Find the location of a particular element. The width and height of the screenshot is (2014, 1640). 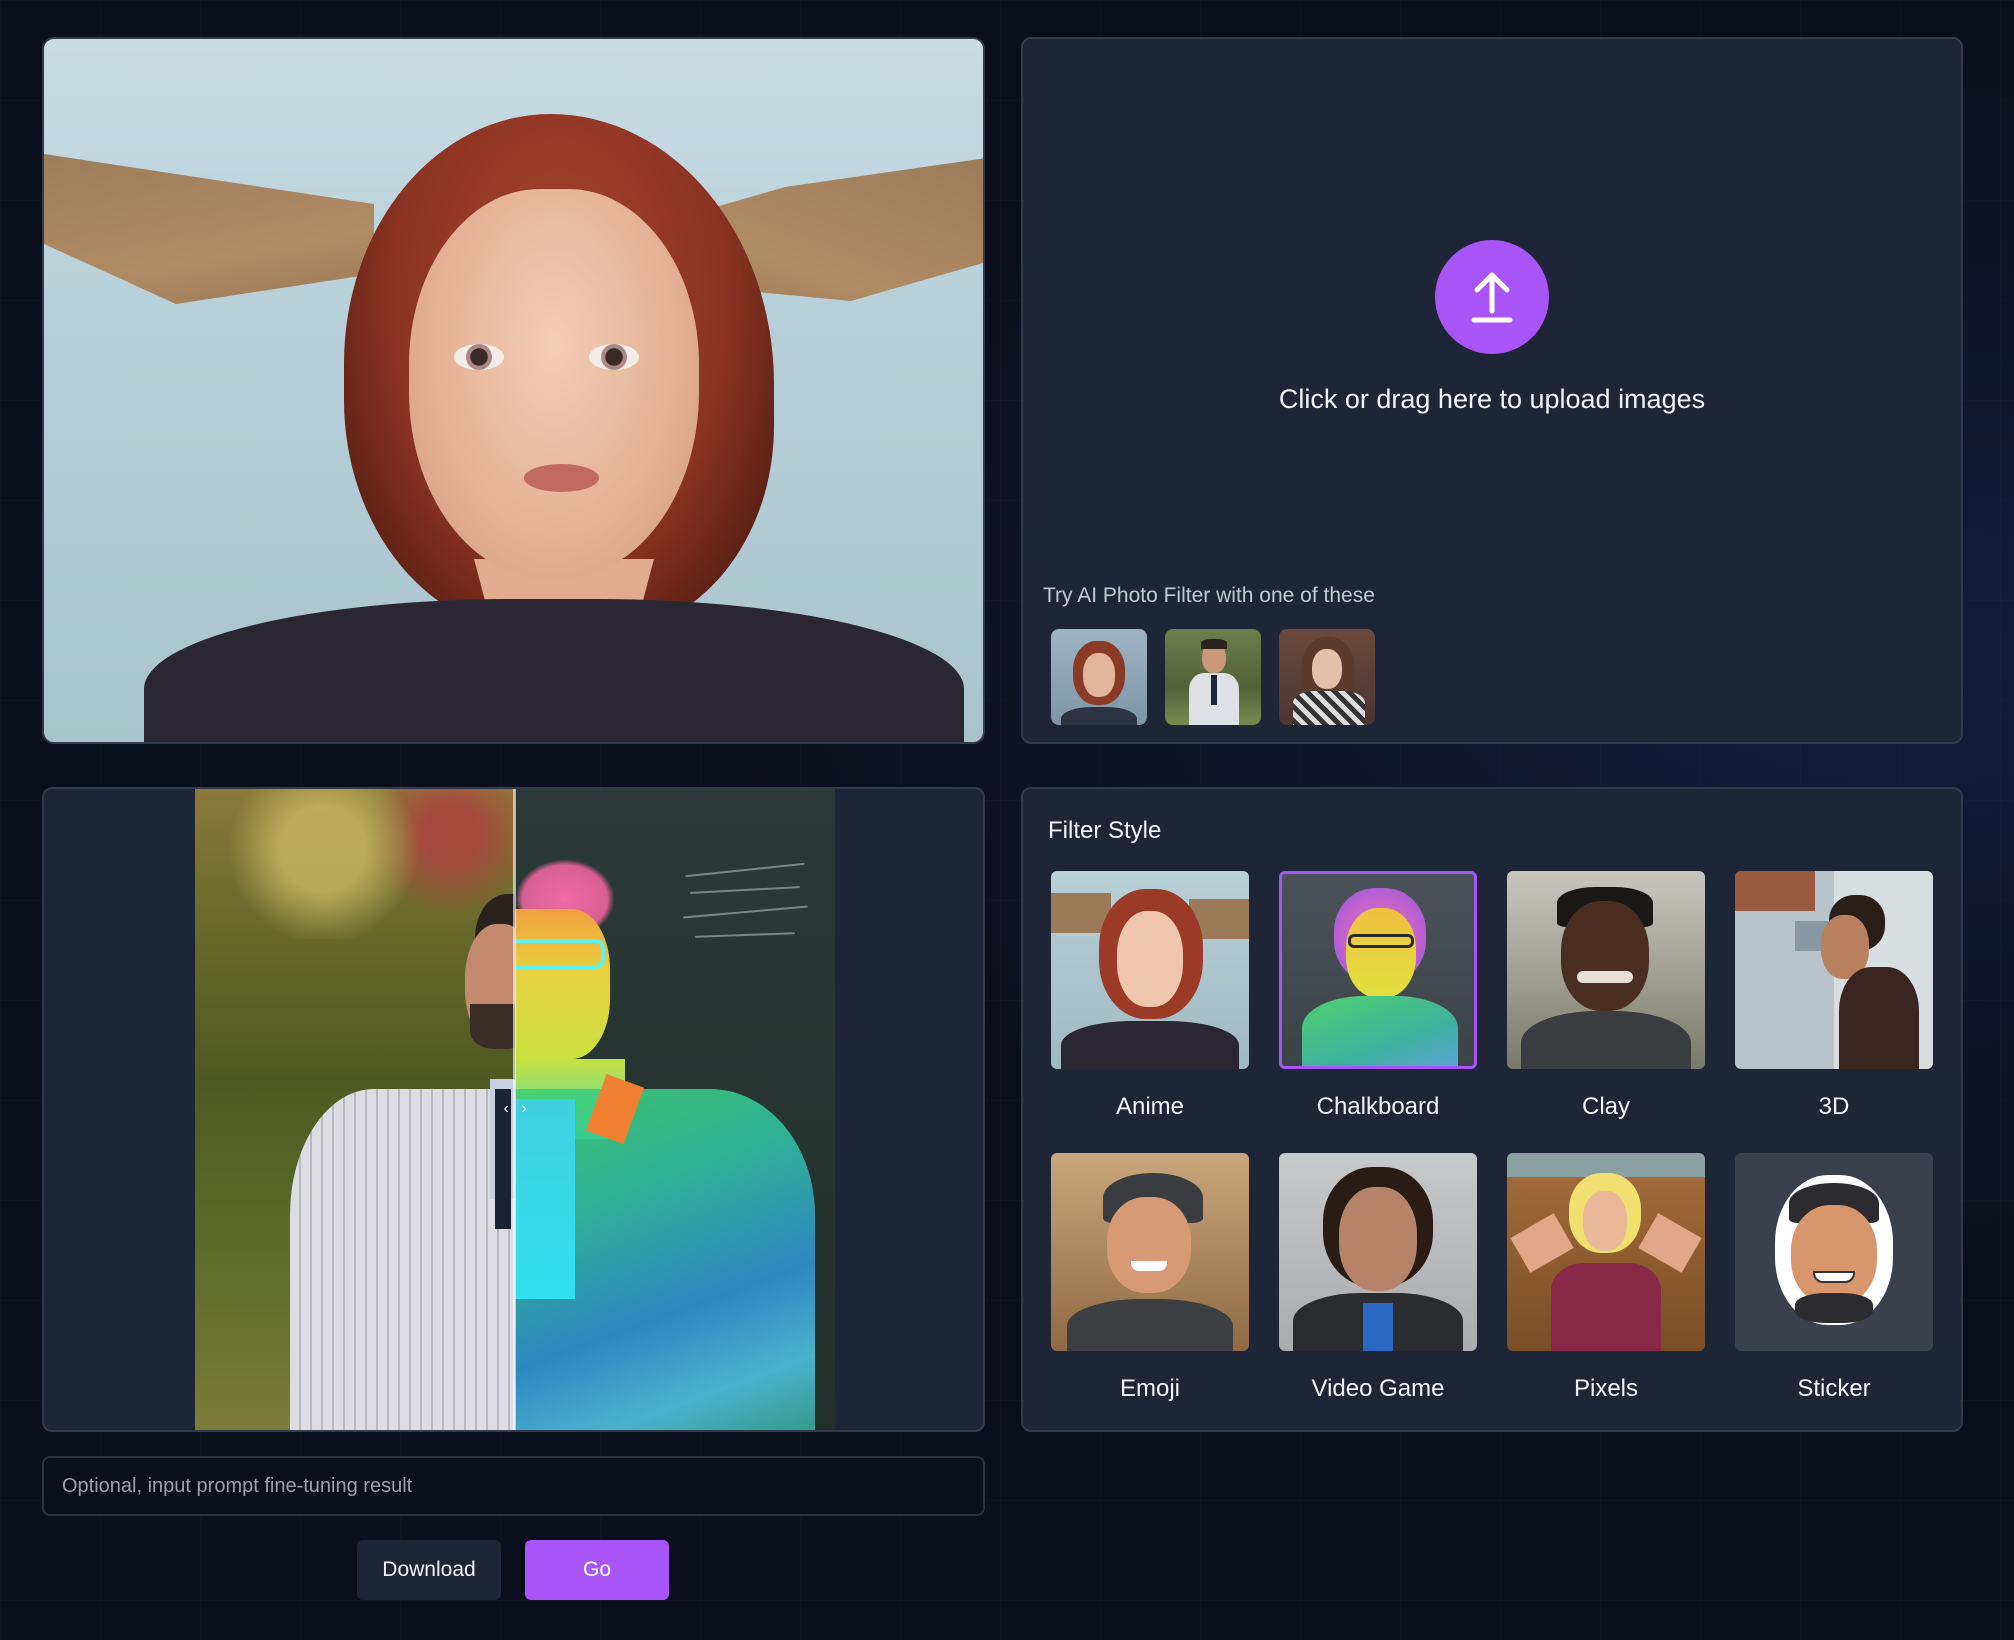

go-button: Go is located at coordinates (597, 1570).